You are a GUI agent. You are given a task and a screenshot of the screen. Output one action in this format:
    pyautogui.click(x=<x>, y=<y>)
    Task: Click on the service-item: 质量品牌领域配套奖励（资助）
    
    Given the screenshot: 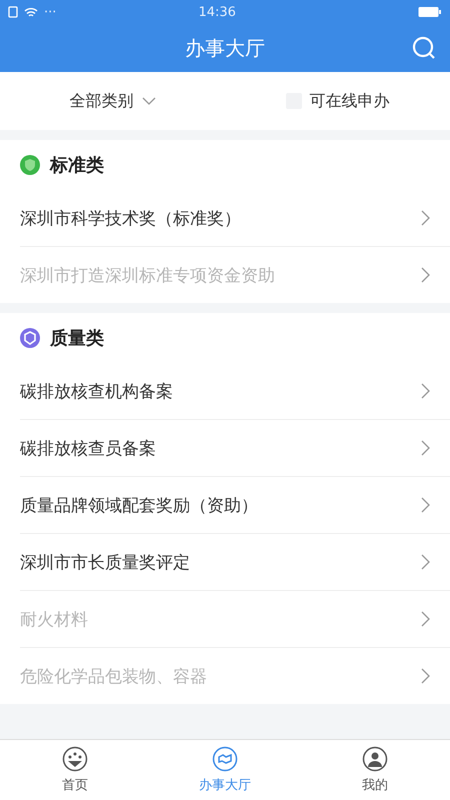 What is the action you would take?
    pyautogui.click(x=235, y=505)
    